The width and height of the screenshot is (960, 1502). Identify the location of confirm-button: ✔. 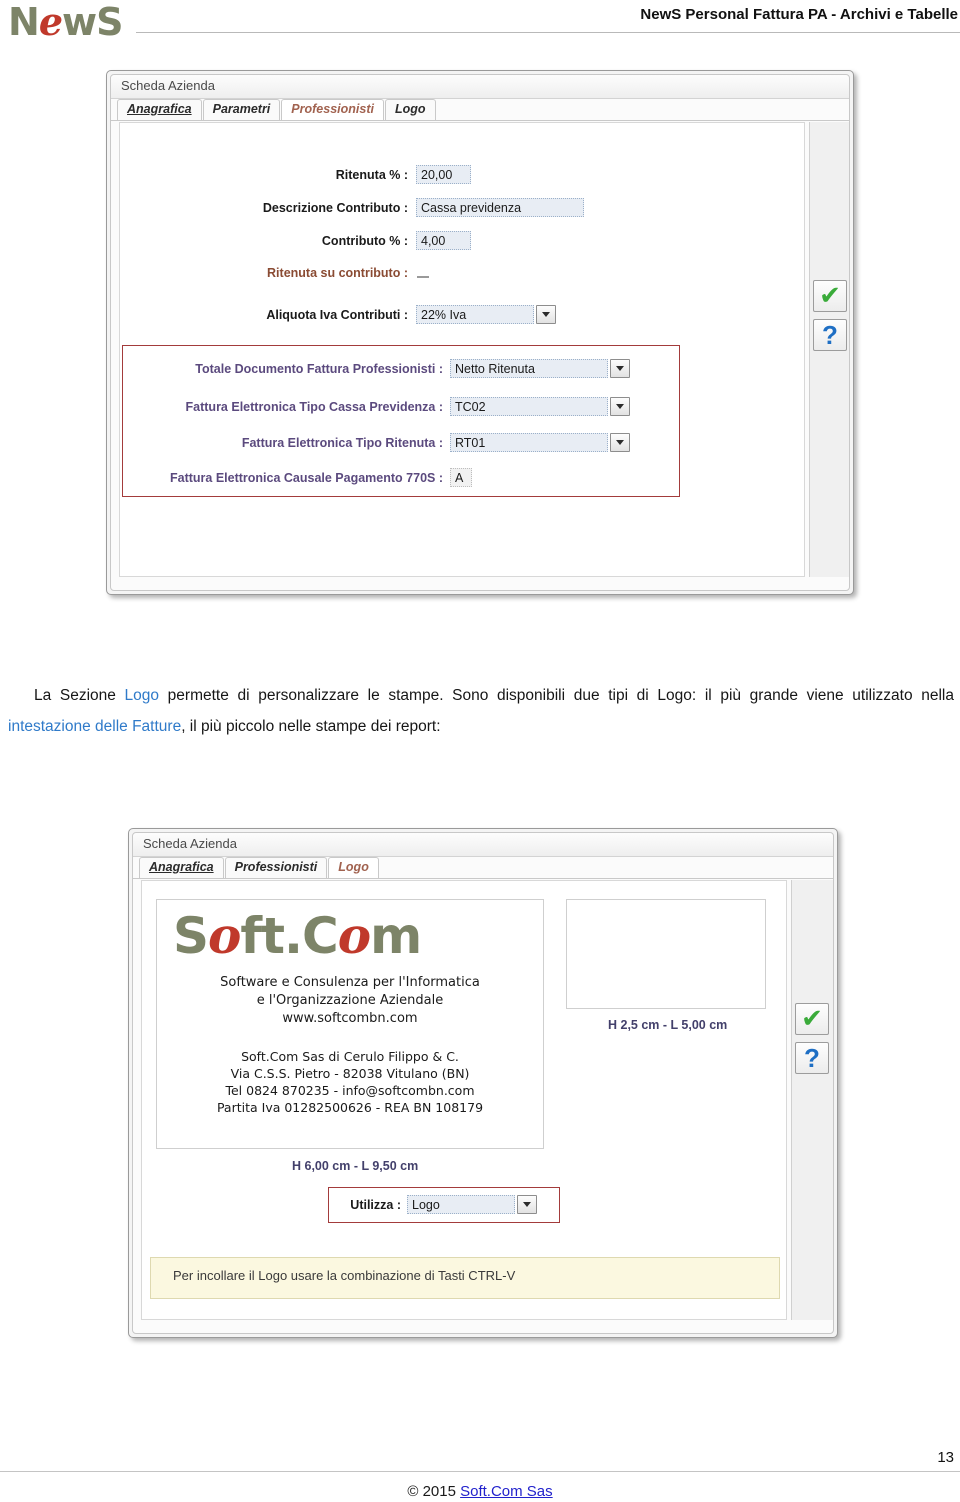
(830, 296).